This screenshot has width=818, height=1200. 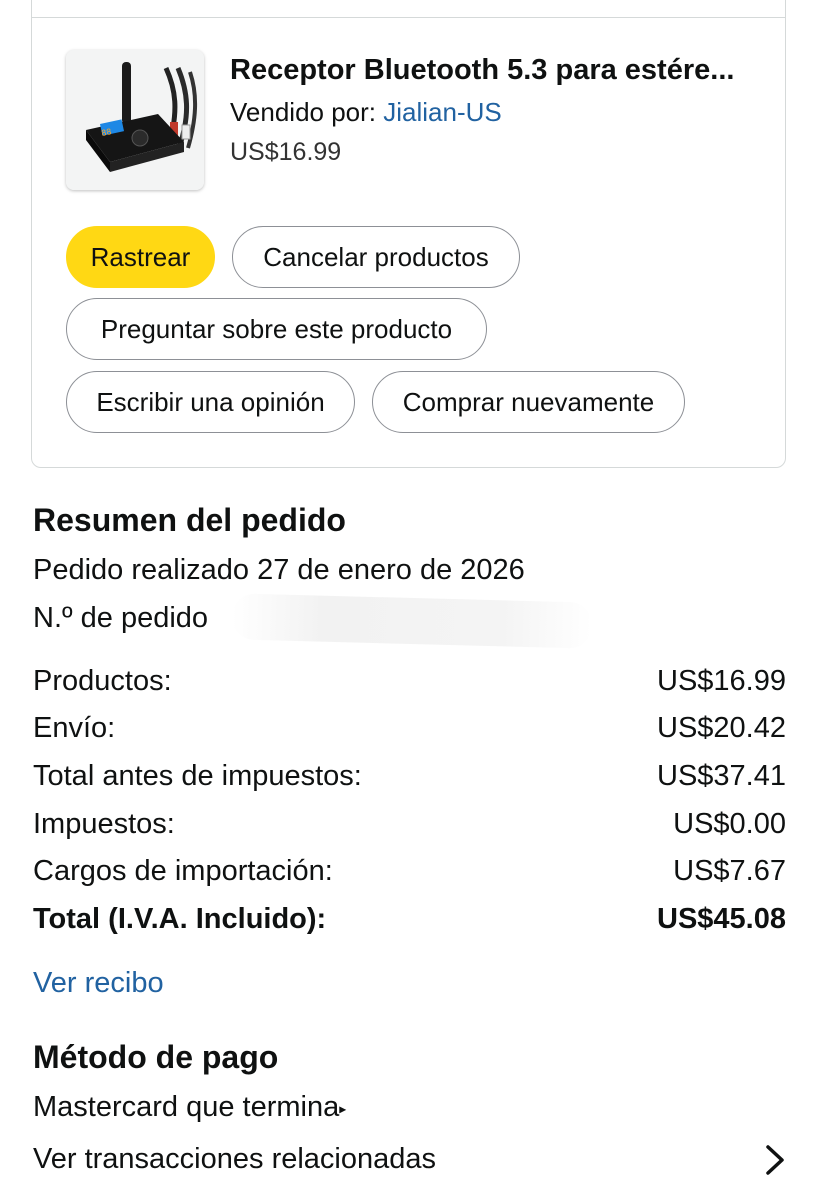 What do you see at coordinates (98, 983) in the screenshot?
I see `view-receipt-link: Ver recibo` at bounding box center [98, 983].